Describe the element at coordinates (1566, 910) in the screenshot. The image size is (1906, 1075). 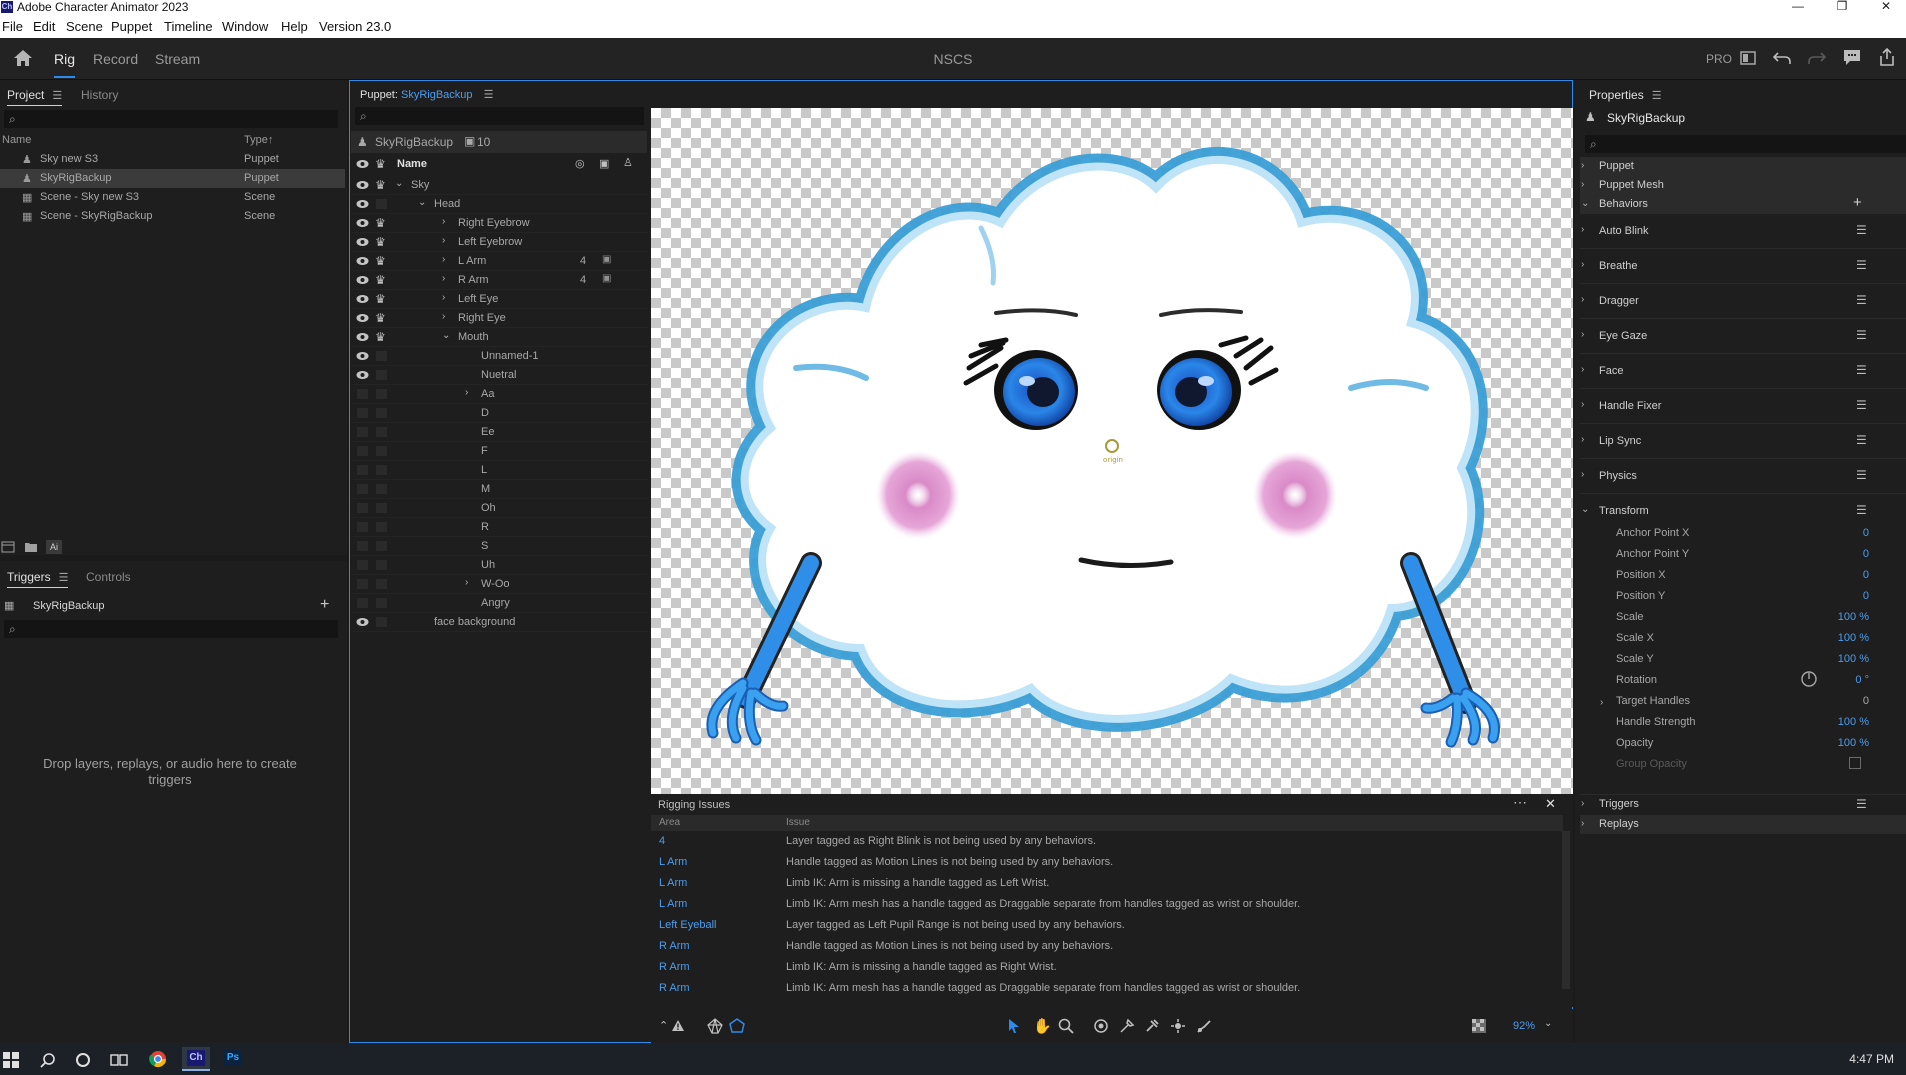
I see `issues-scrollbar` at that location.